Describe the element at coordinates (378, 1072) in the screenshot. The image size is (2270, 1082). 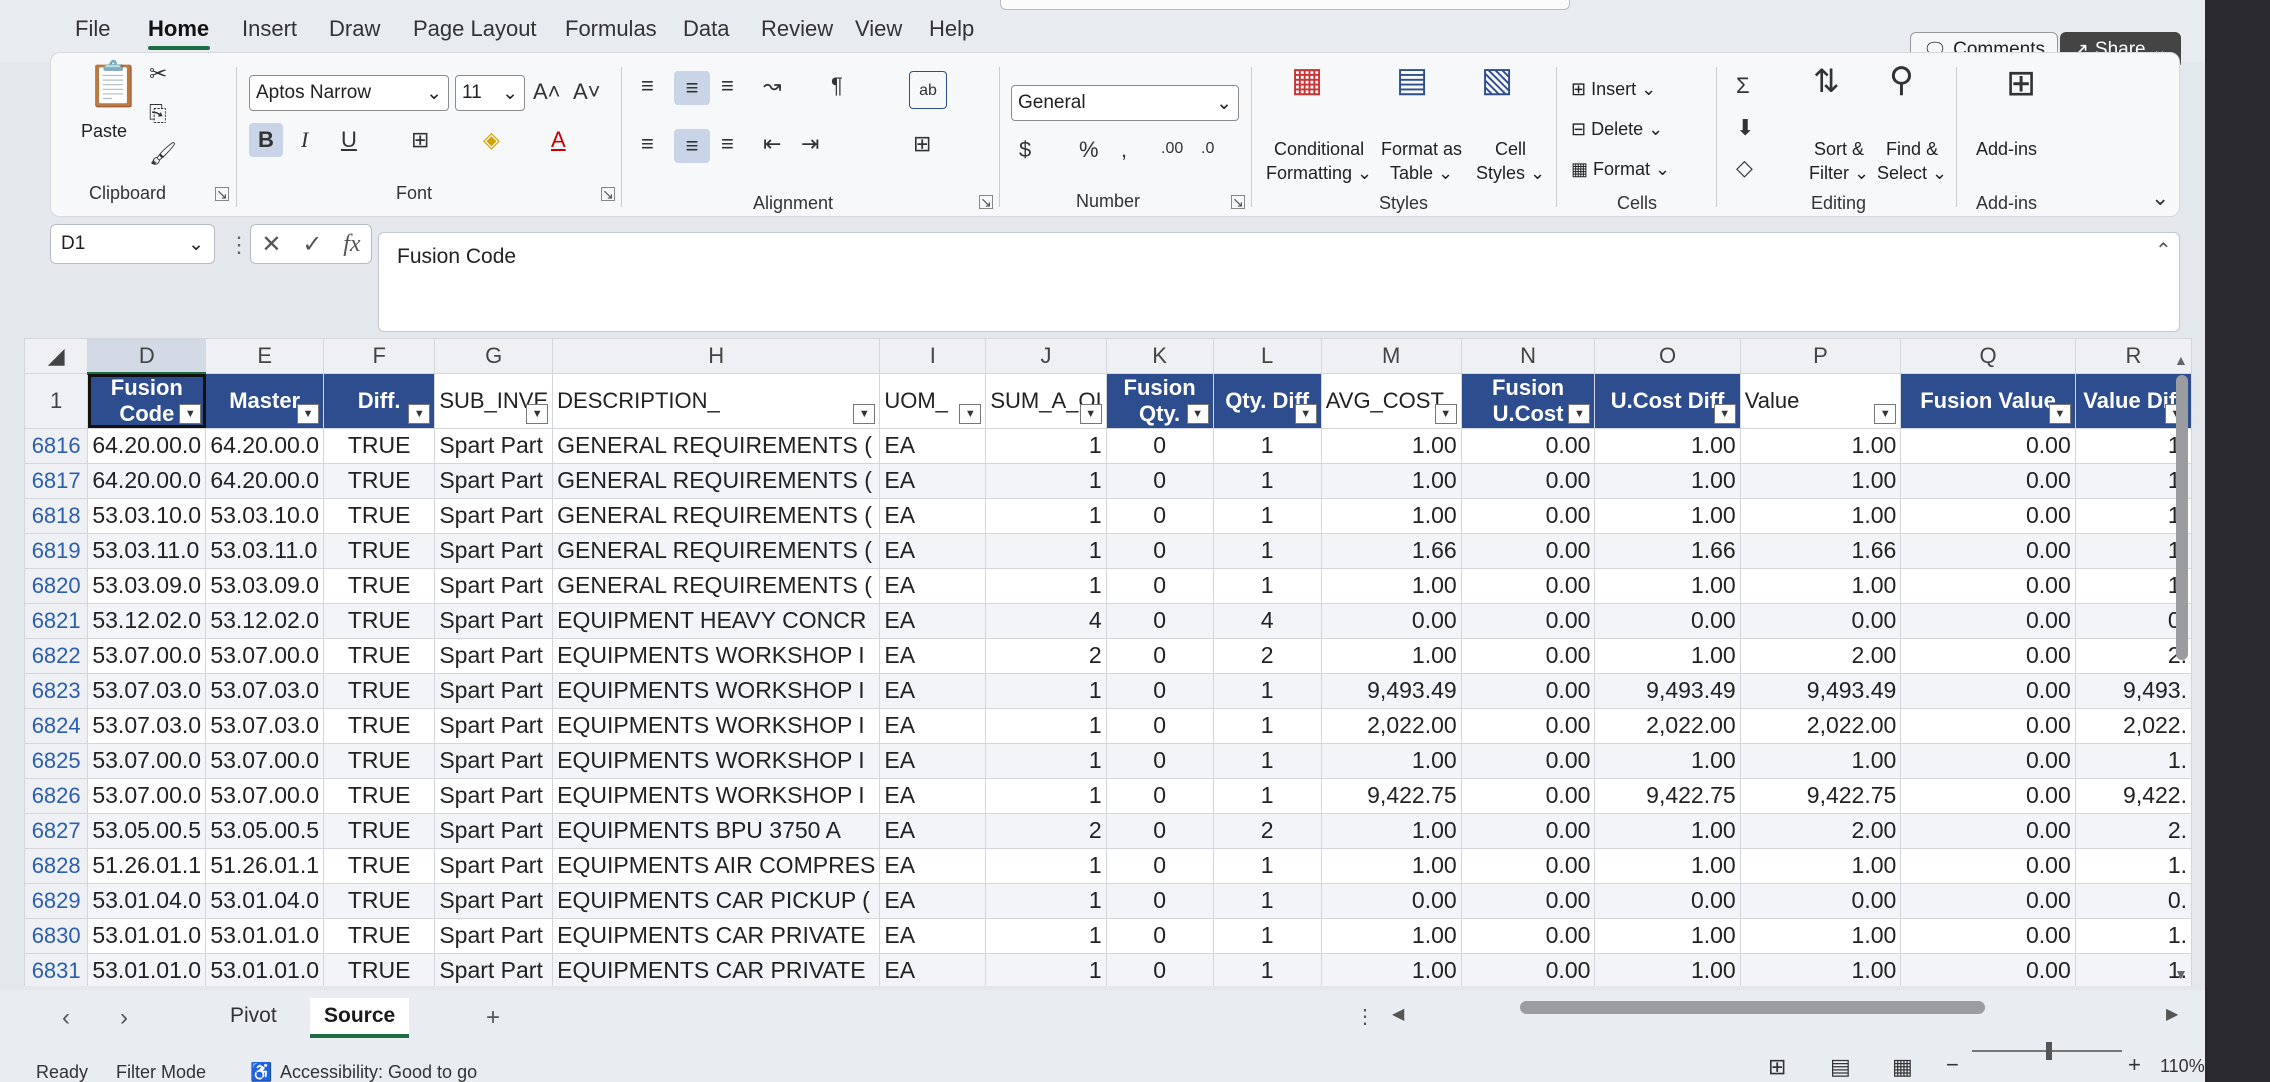
I see `accessibility-status: Accessibility: Good to go` at that location.